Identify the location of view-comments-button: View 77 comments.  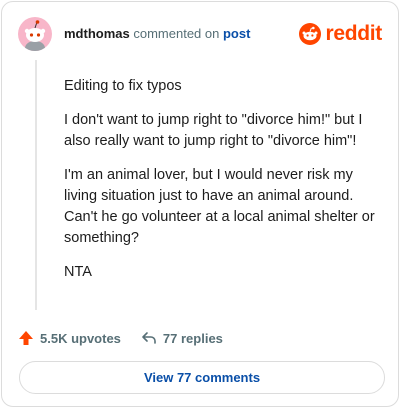
(202, 377).